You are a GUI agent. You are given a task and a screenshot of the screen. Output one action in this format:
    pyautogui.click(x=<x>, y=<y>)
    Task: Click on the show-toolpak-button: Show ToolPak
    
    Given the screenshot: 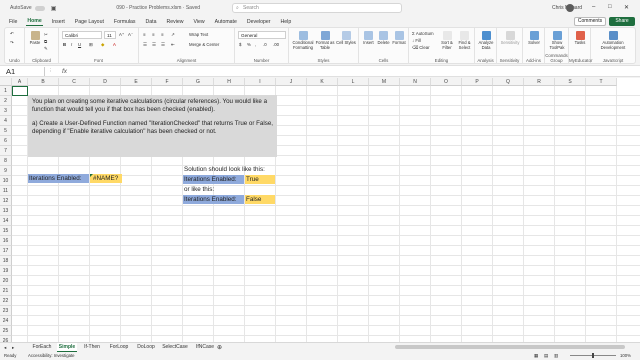 What is the action you would take?
    pyautogui.click(x=557, y=40)
    